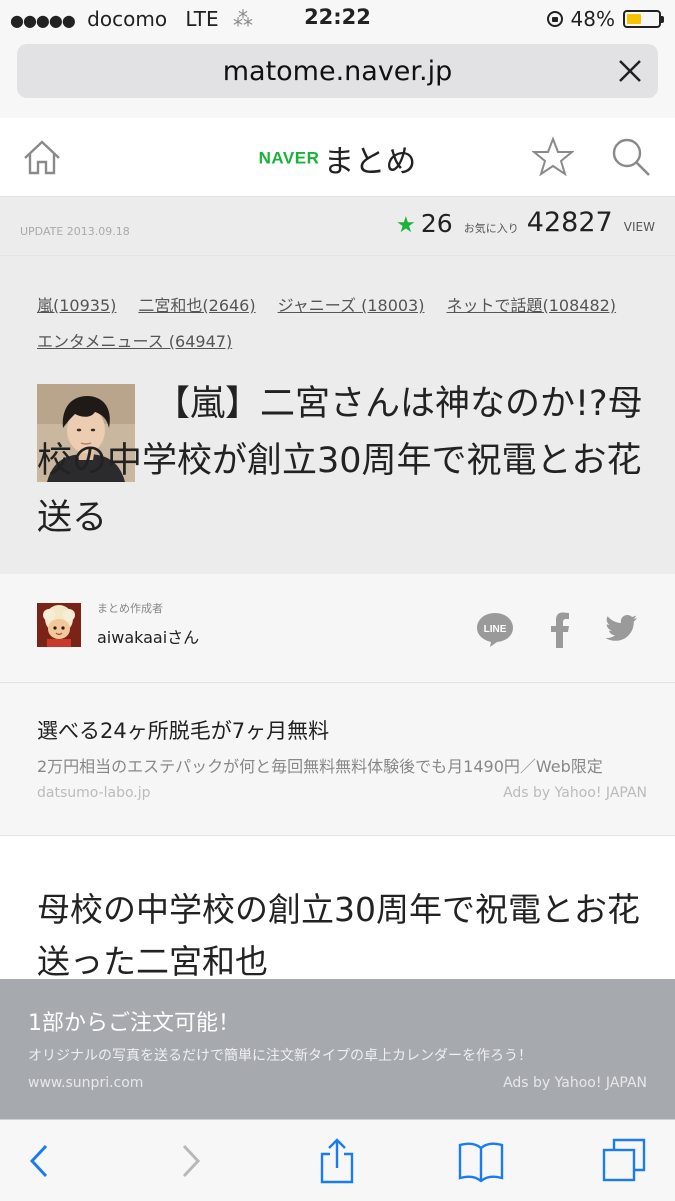 The width and height of the screenshot is (675, 1201). I want to click on line-icon-label: LINE, so click(495, 629).